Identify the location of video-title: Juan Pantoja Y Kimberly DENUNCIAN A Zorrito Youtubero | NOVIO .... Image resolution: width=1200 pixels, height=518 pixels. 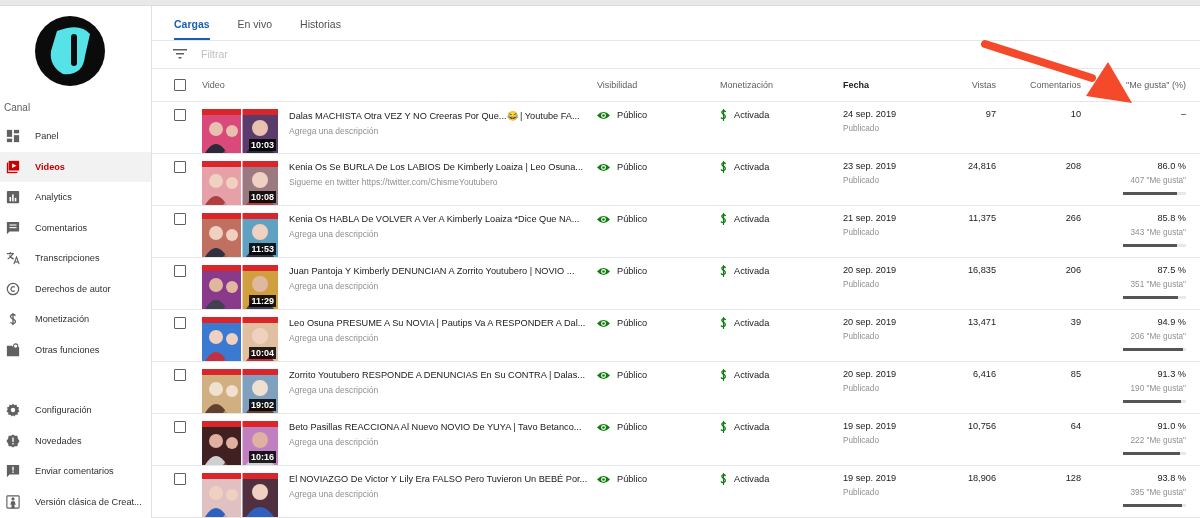
(432, 271).